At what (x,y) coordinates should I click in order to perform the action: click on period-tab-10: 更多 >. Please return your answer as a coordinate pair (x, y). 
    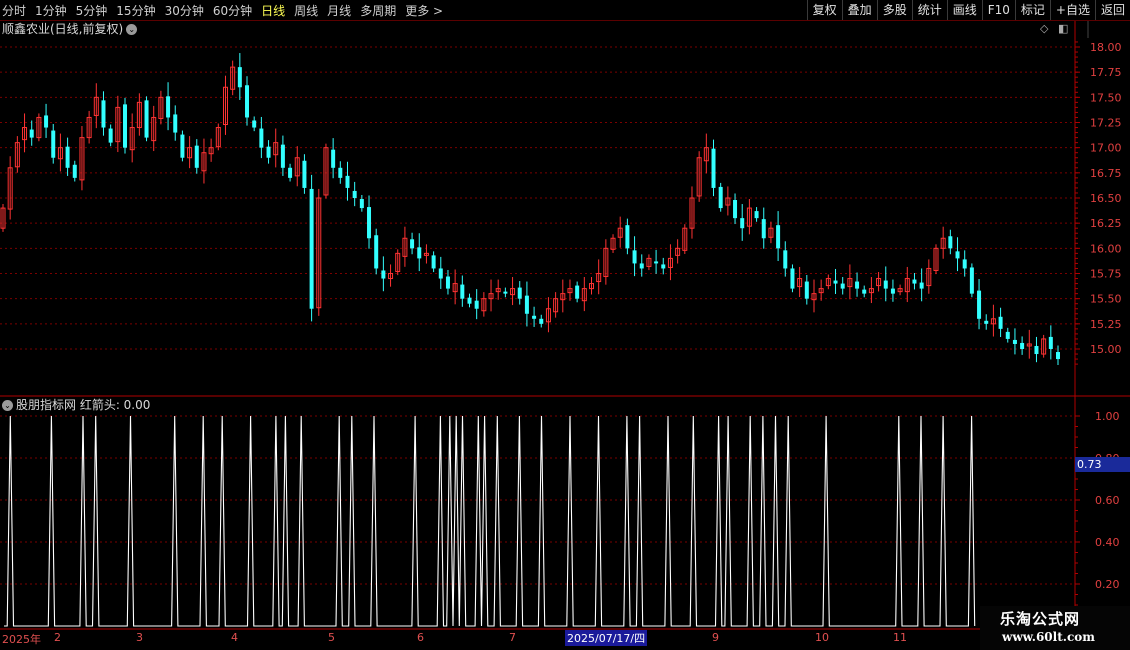
    Looking at the image, I should click on (424, 10).